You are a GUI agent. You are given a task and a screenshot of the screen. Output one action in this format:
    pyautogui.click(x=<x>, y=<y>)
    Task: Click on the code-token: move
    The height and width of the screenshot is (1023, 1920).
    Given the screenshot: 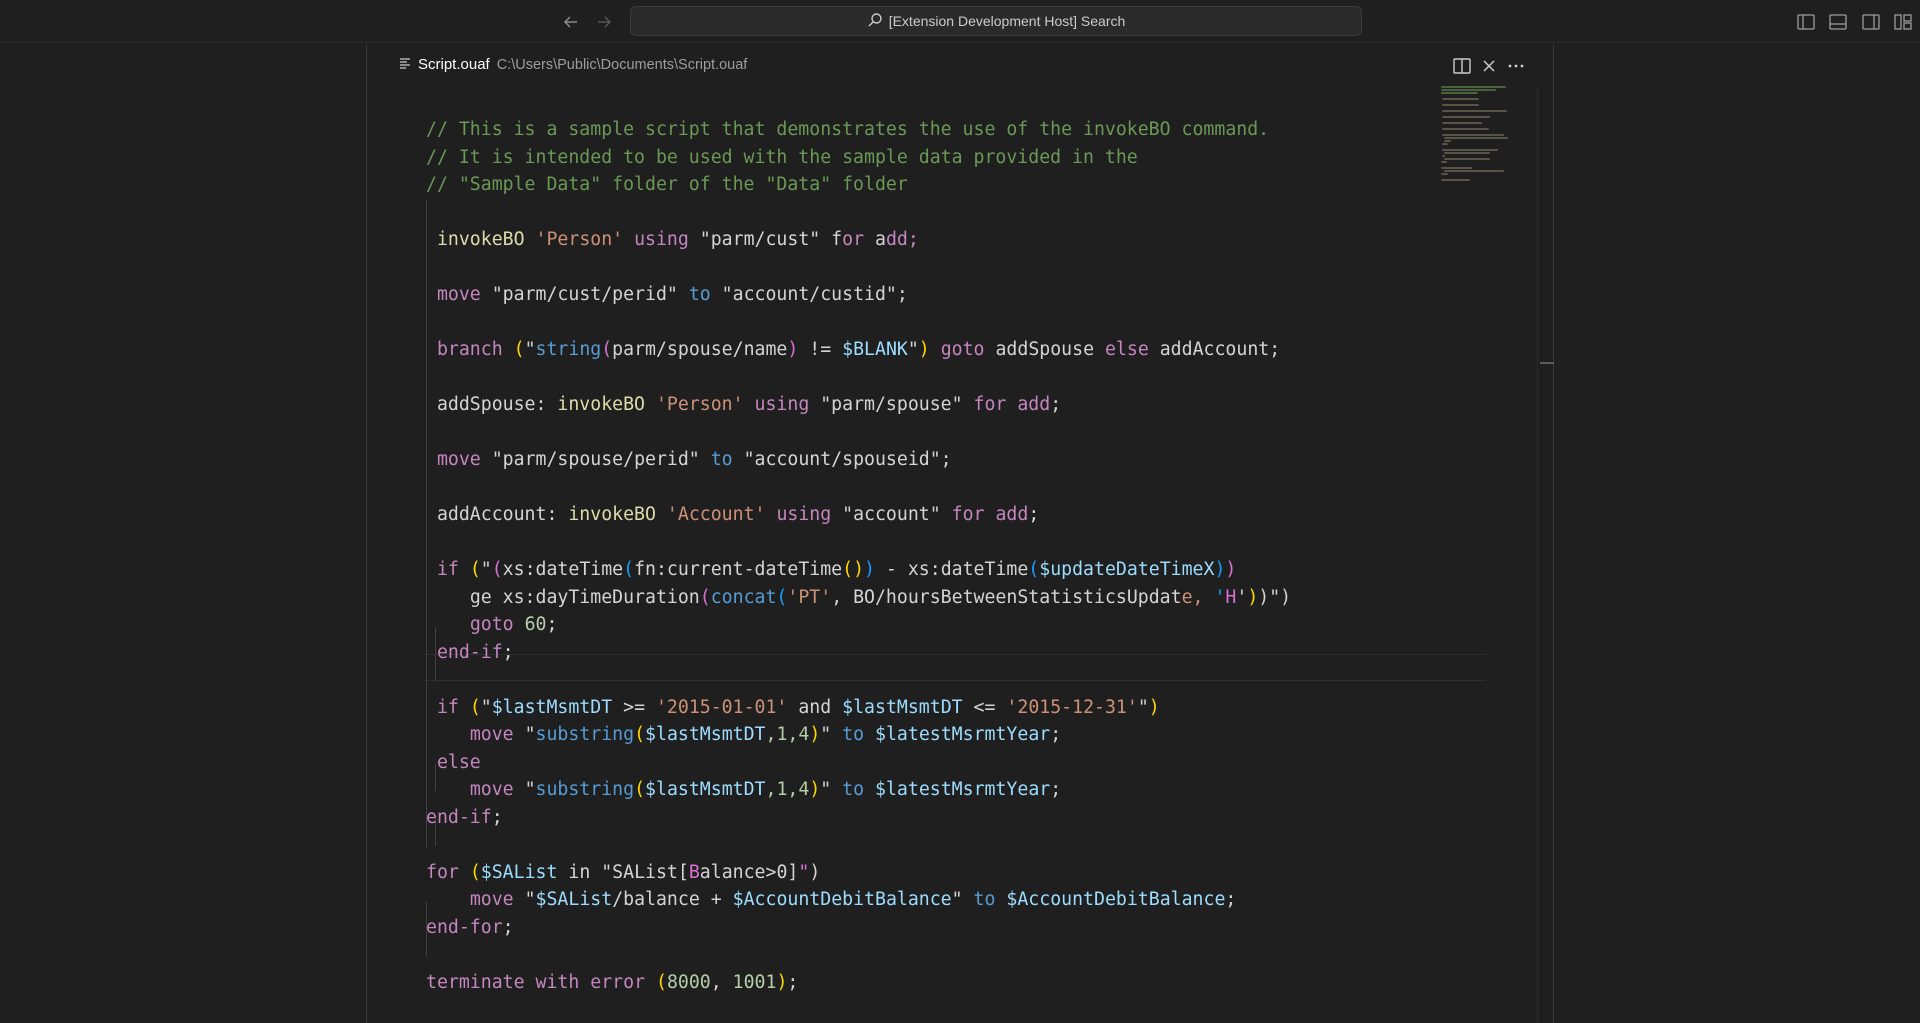 What is the action you would take?
    pyautogui.click(x=458, y=459)
    